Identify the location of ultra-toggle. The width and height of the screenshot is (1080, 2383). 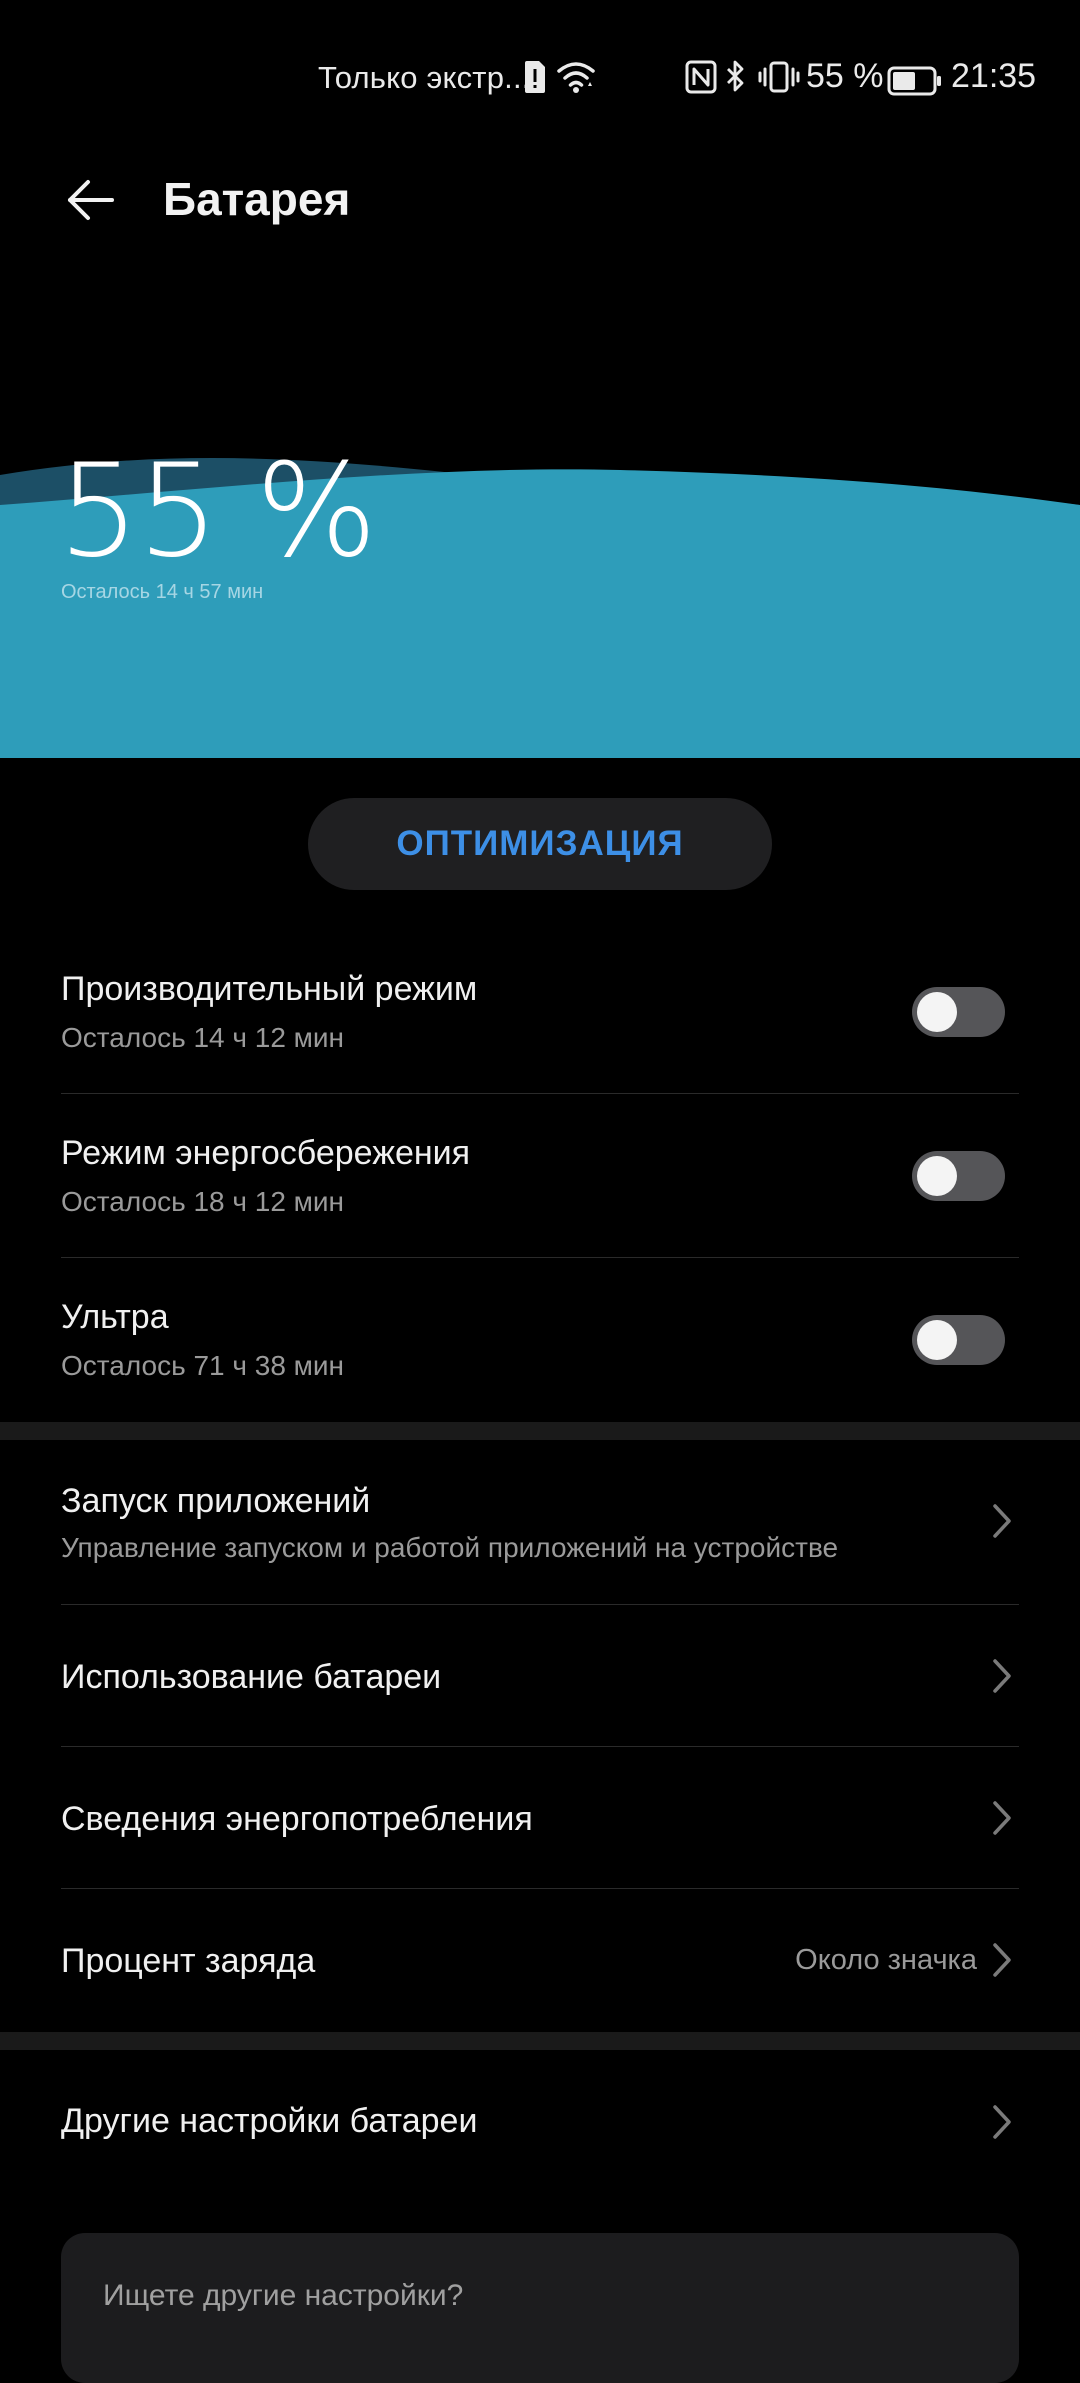
(958, 1340).